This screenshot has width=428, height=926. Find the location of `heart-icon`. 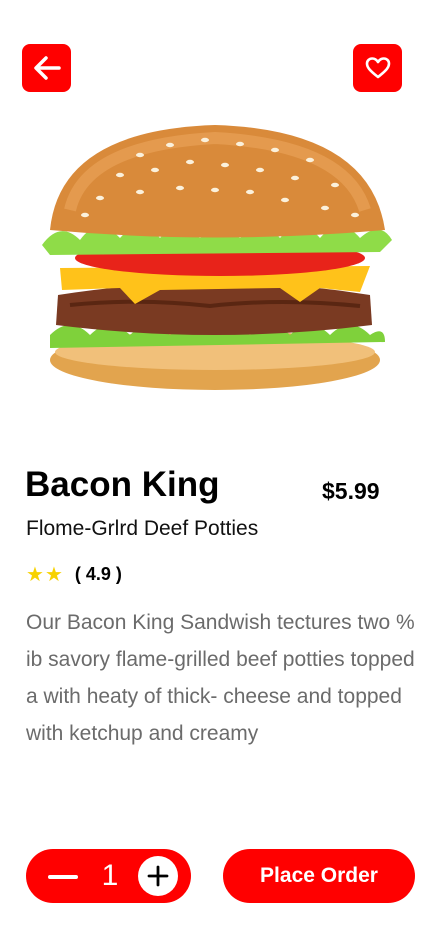

heart-icon is located at coordinates (377, 68).